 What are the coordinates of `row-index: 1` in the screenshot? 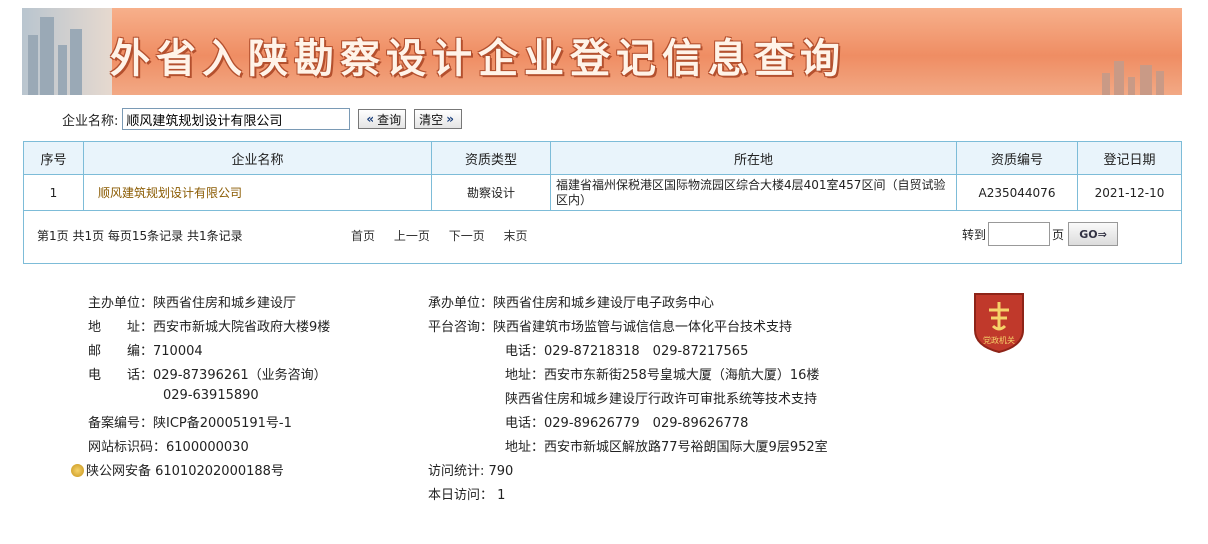 It's located at (53, 192).